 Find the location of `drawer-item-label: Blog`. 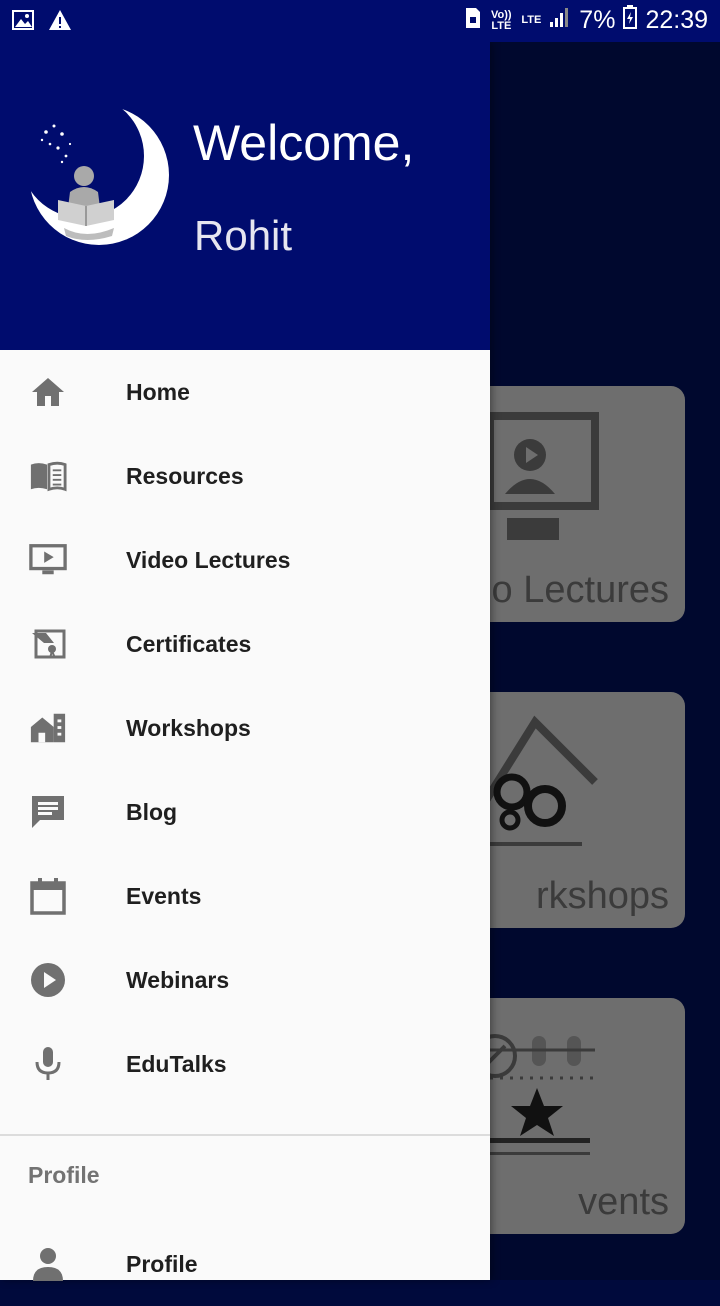

drawer-item-label: Blog is located at coordinates (152, 812).